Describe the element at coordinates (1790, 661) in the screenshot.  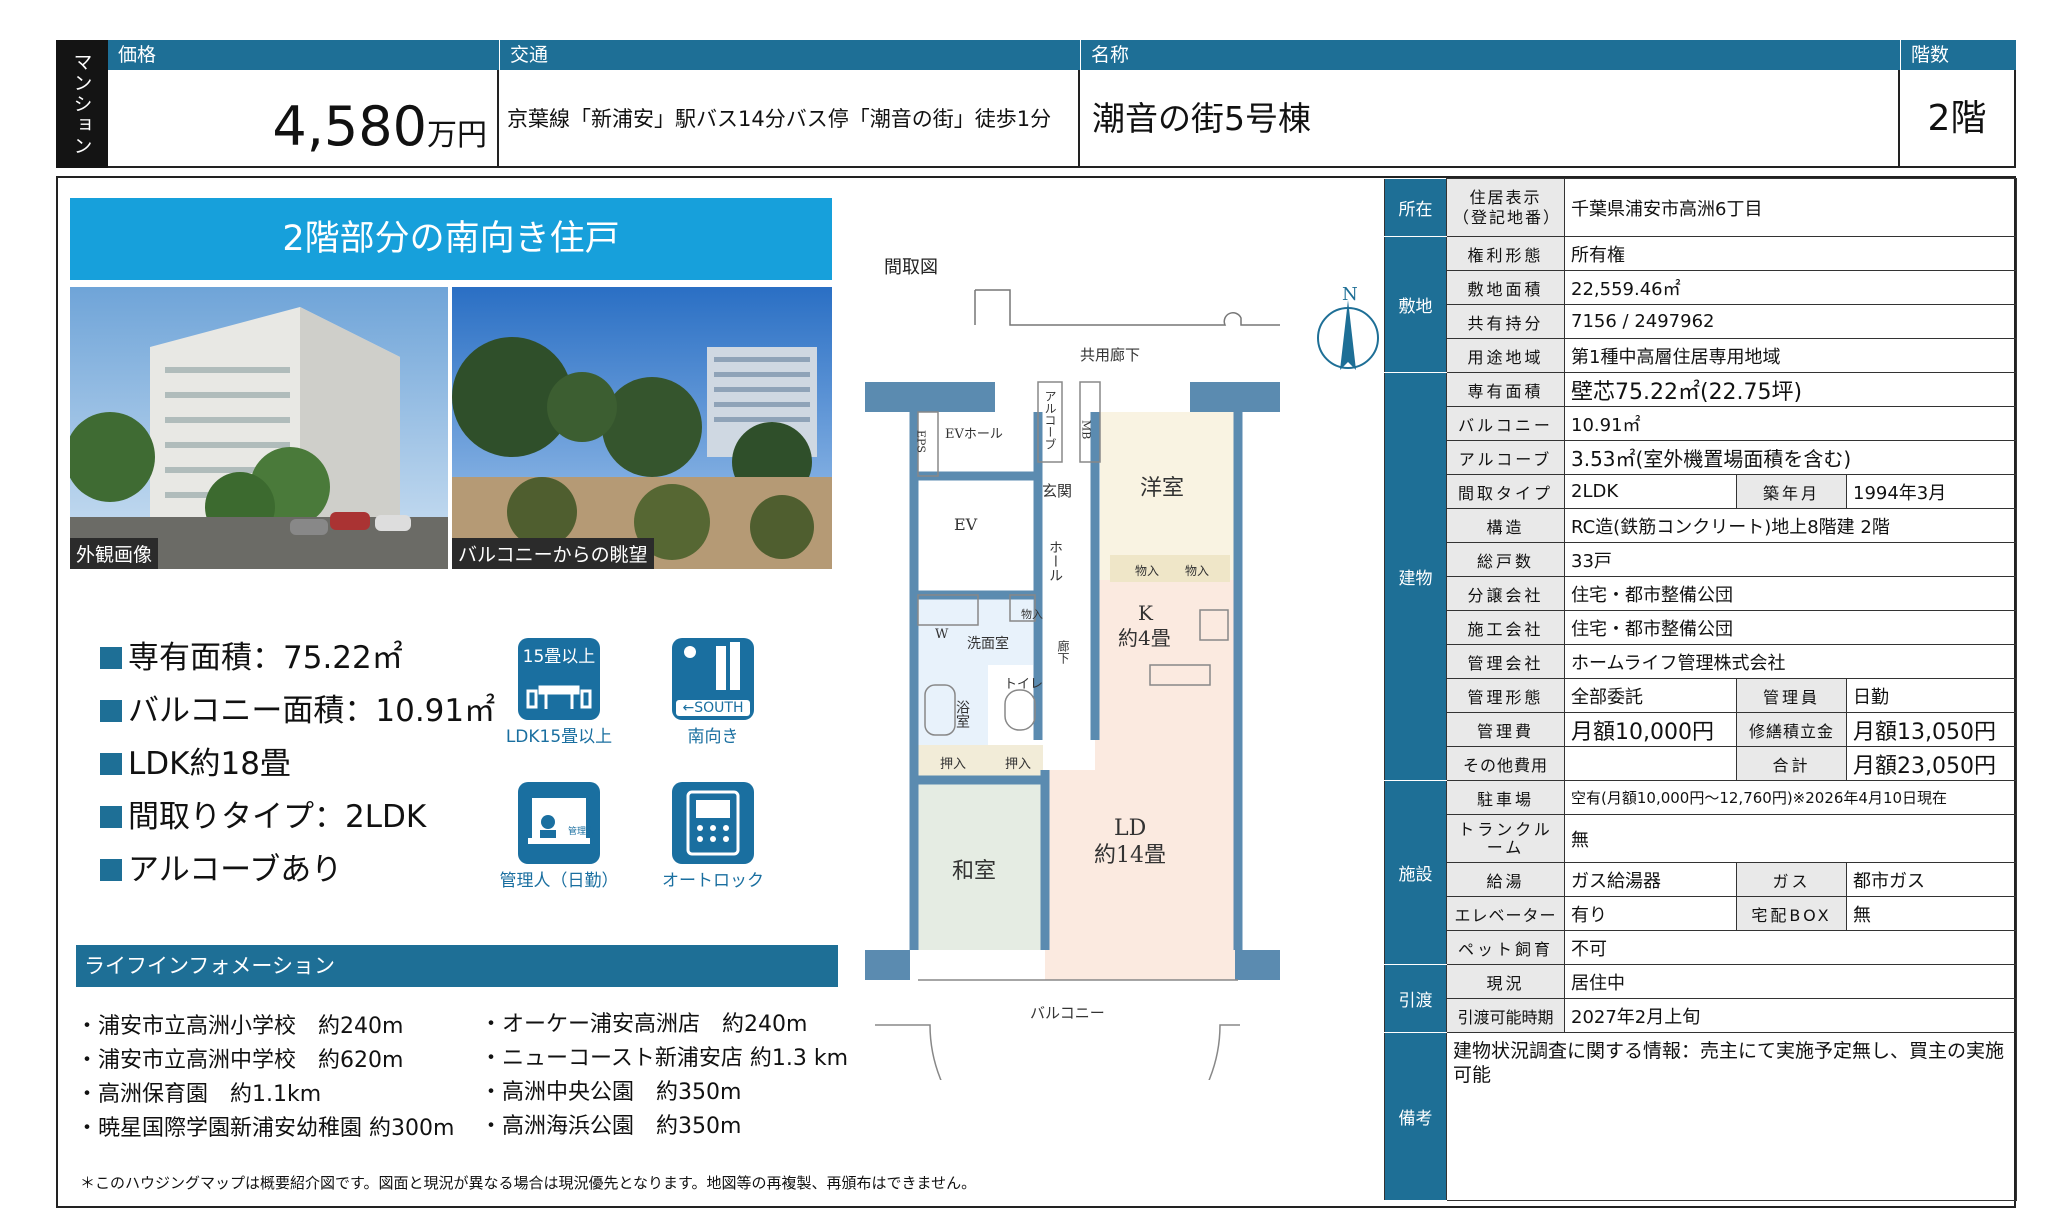
I see `spec-value: ホームライフ管理株式会社` at that location.